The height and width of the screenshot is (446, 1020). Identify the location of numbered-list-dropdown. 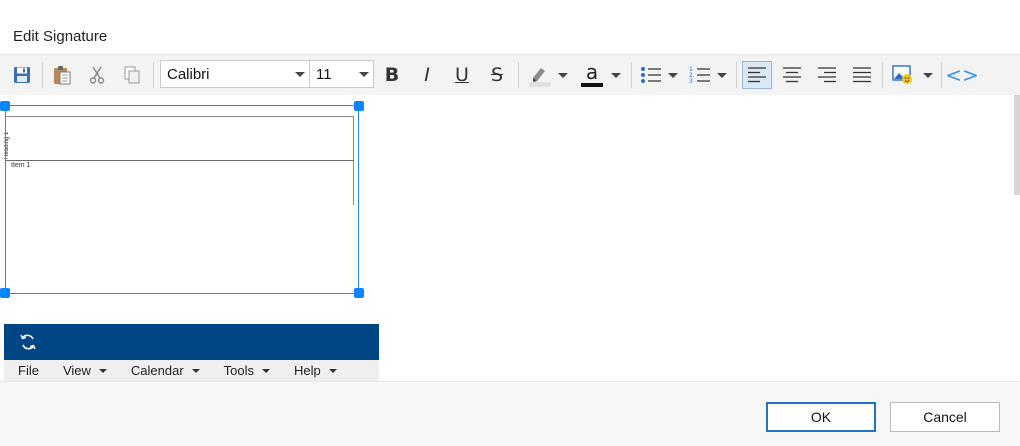
(722, 75).